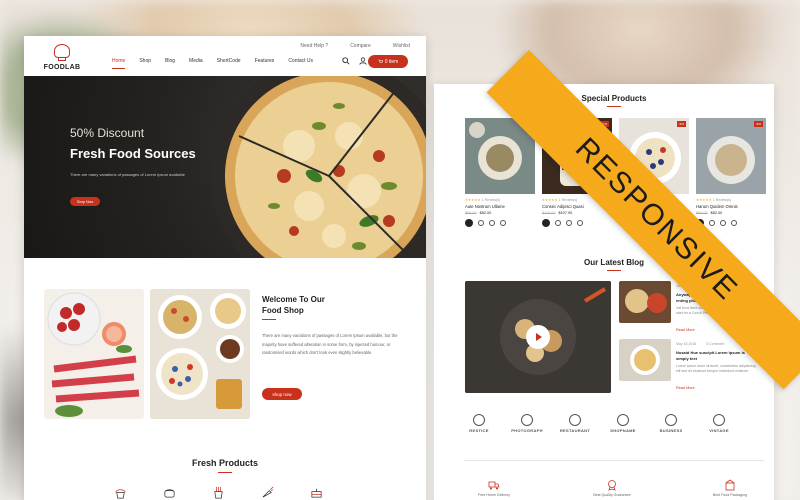 This screenshot has height=500, width=800. Describe the element at coordinates (316, 492) in the screenshot. I see `cake-icon` at that location.